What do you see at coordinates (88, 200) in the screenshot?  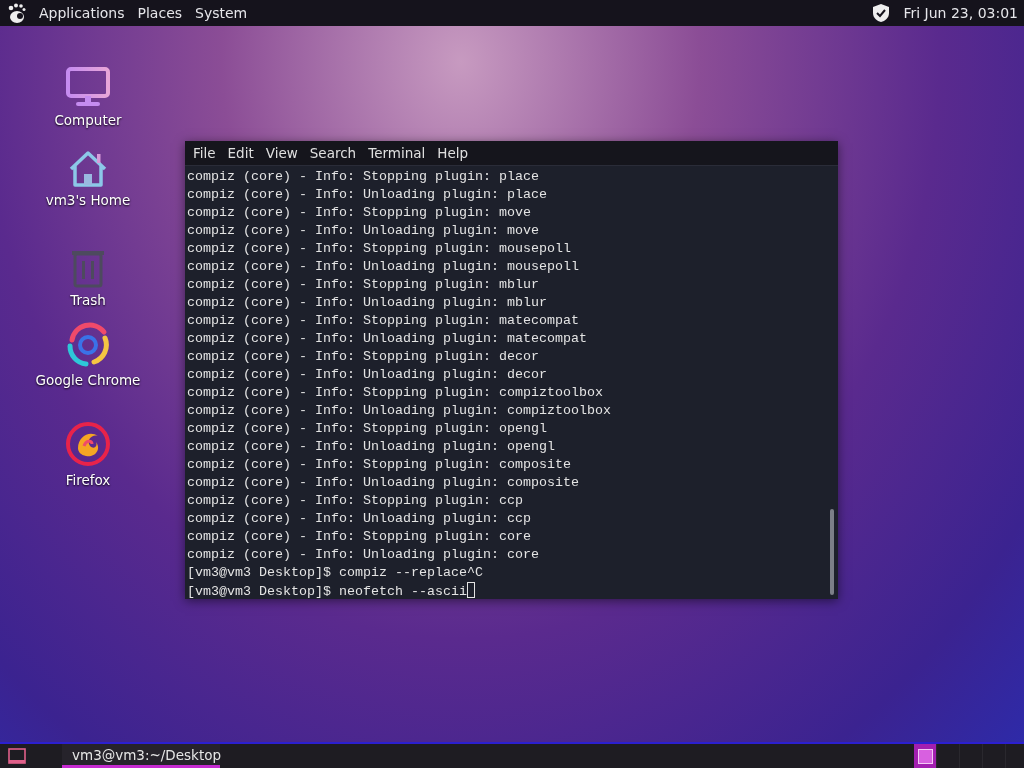 I see `desktop-icon-label: vm3's Home` at bounding box center [88, 200].